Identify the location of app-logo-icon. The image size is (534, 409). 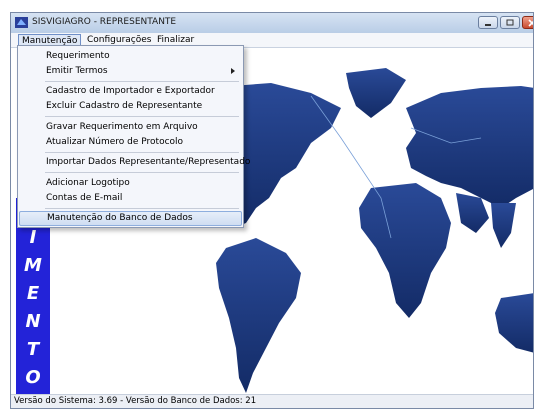
(21, 22).